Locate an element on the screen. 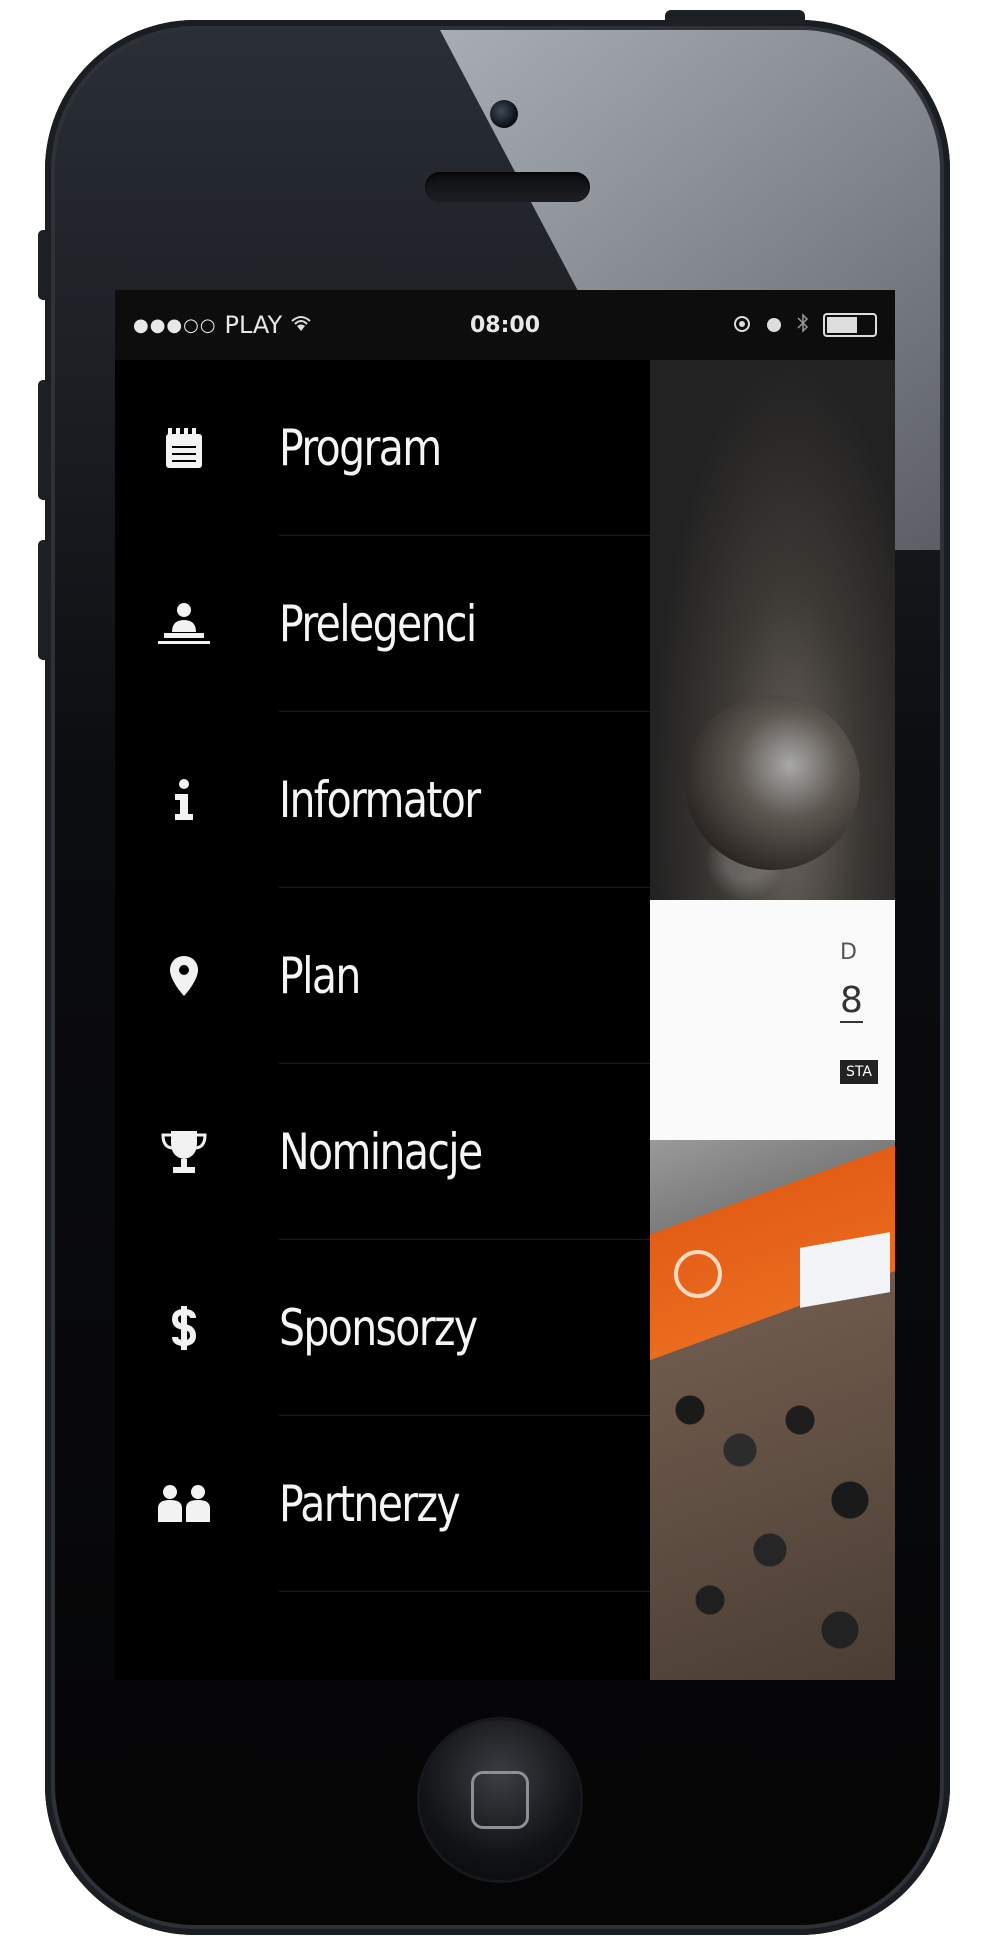 This screenshot has width=989, height=1945. menu-divider is located at coordinates (464, 1591).